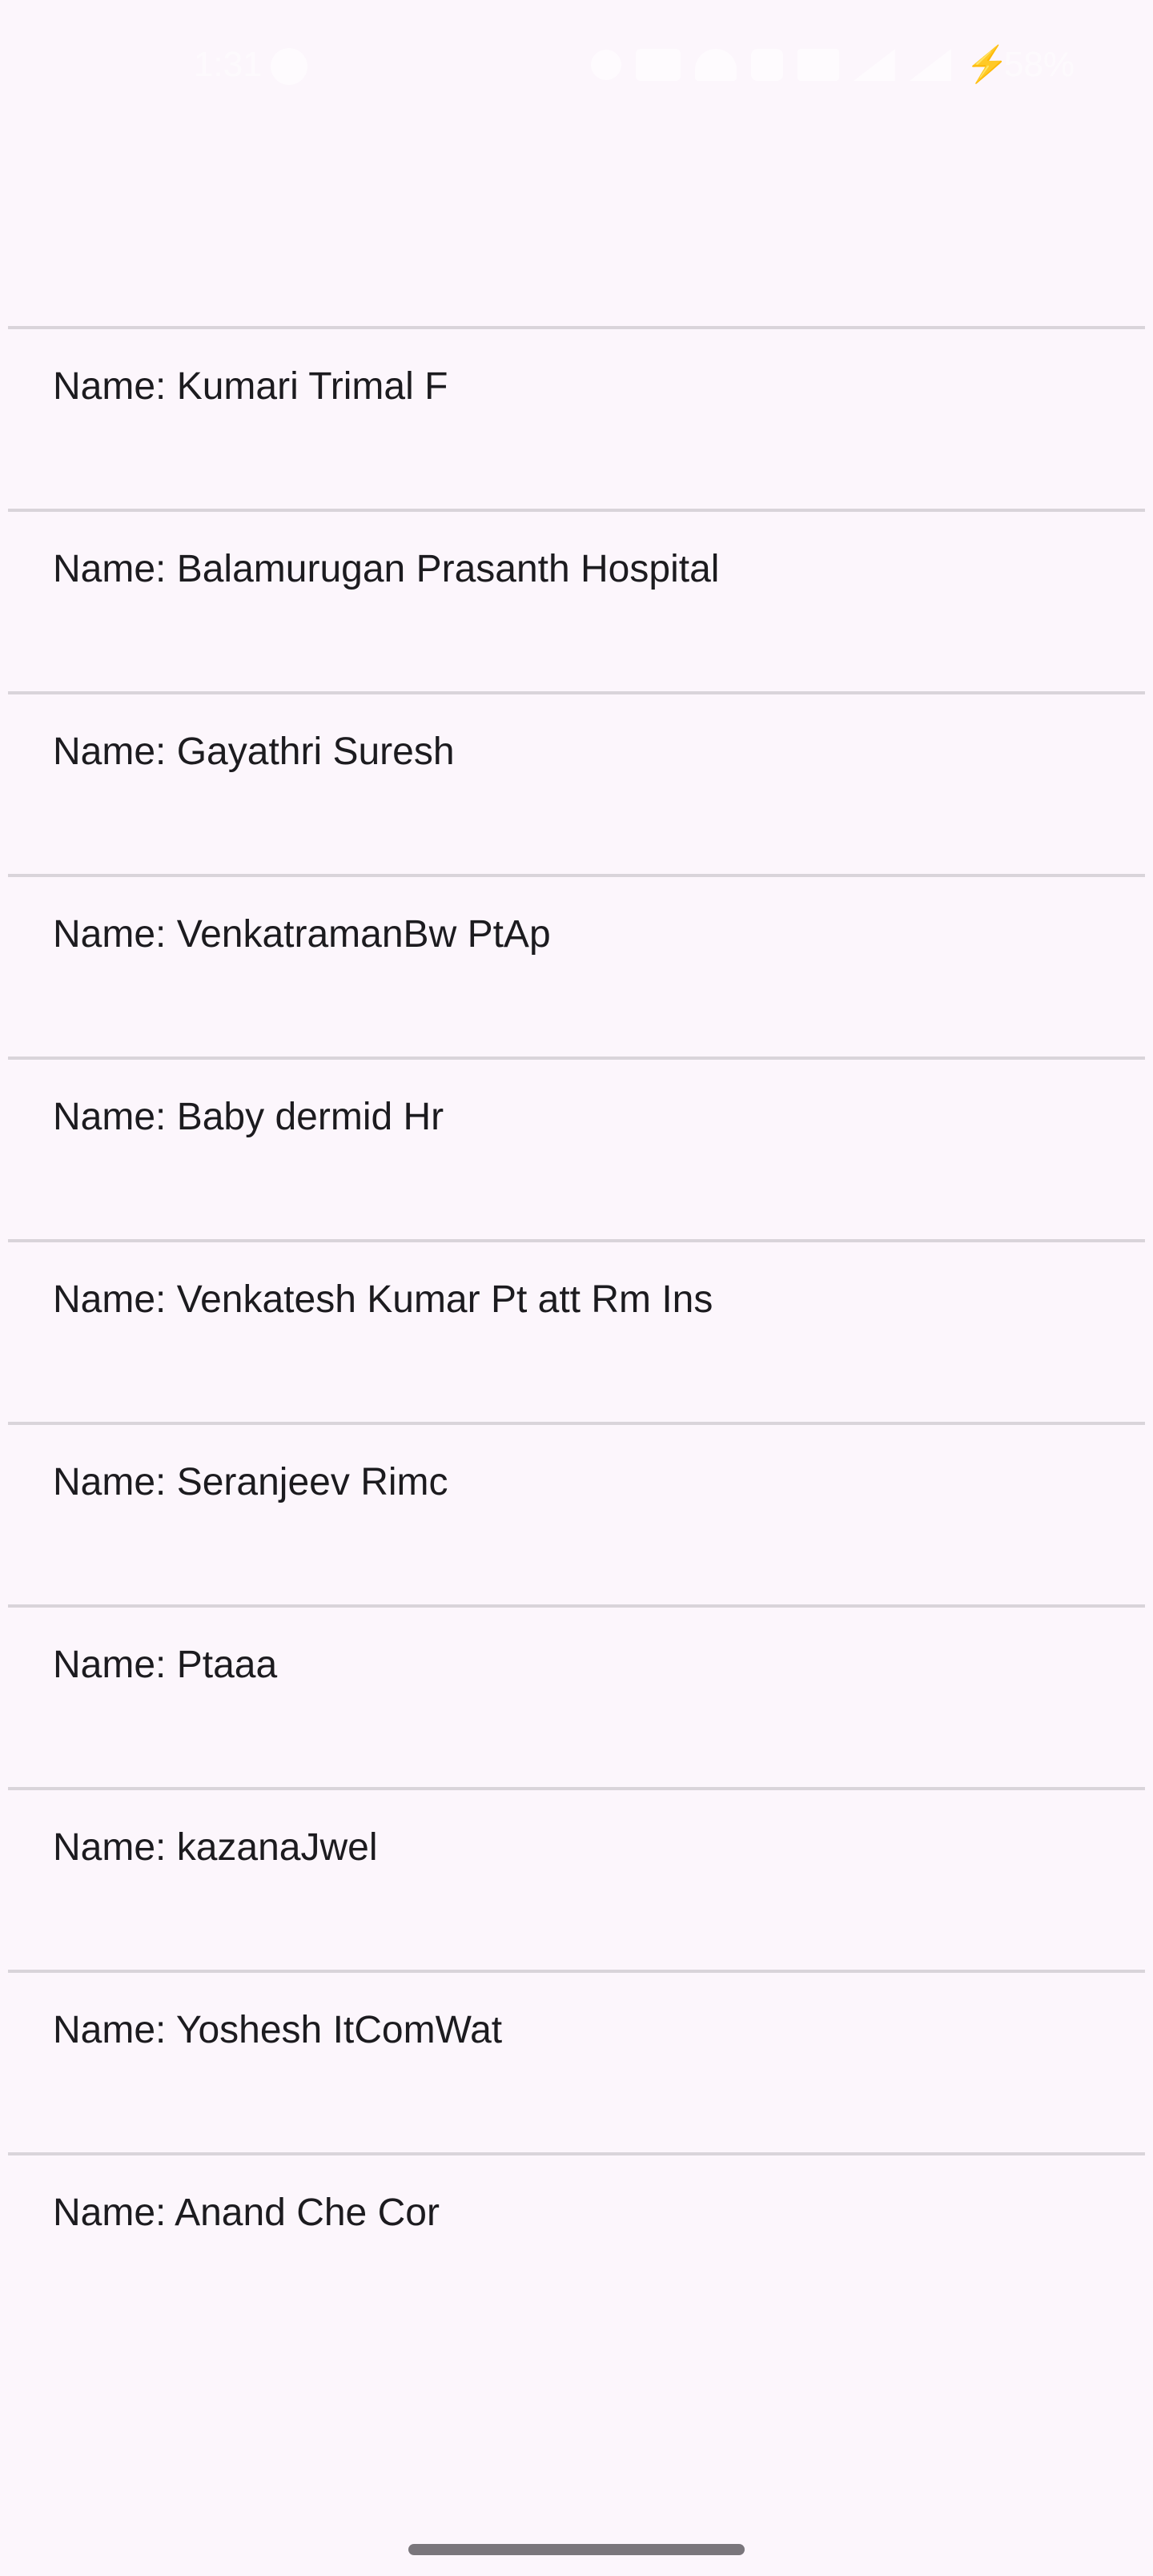 The width and height of the screenshot is (1153, 2576). I want to click on notification-icon, so click(289, 66).